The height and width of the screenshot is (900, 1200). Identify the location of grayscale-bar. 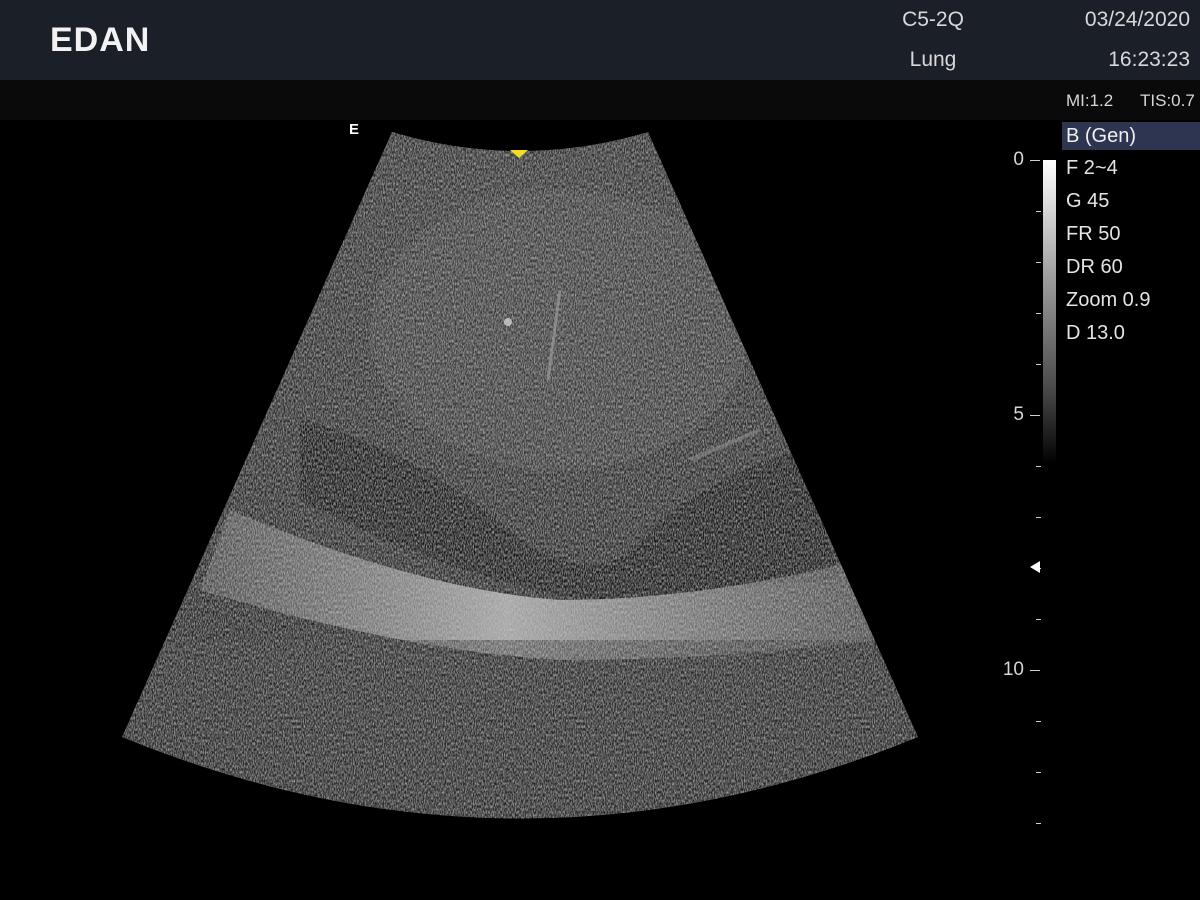
(1049, 312).